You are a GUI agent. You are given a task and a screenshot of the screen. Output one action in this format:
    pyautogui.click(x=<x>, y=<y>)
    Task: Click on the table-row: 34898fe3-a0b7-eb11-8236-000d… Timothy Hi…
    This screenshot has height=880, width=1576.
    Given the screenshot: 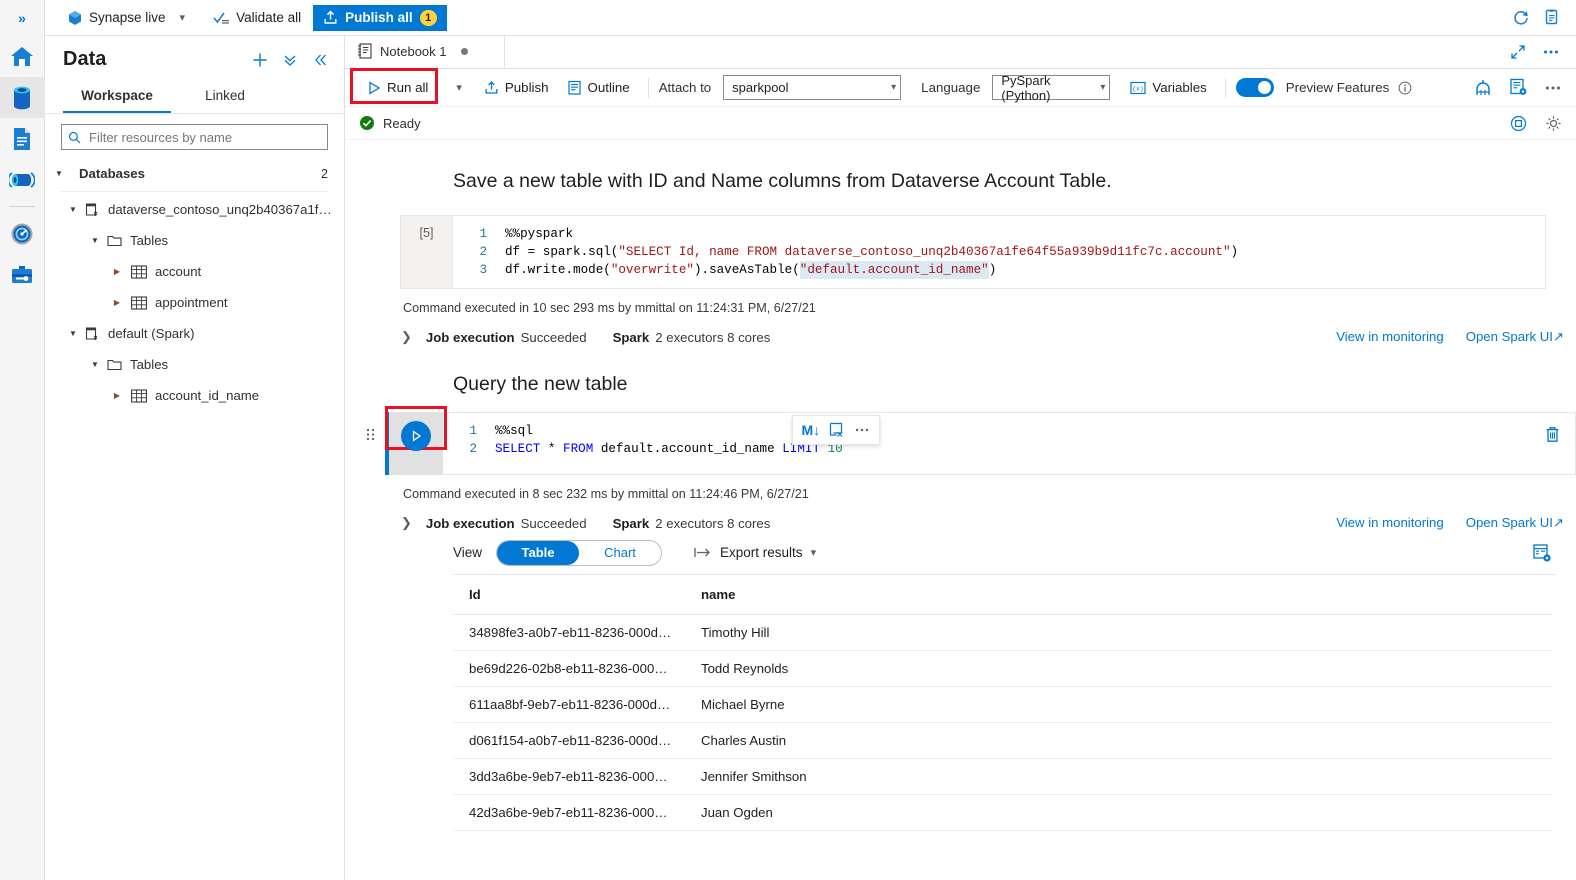 What is the action you would take?
    pyautogui.click(x=1003, y=632)
    